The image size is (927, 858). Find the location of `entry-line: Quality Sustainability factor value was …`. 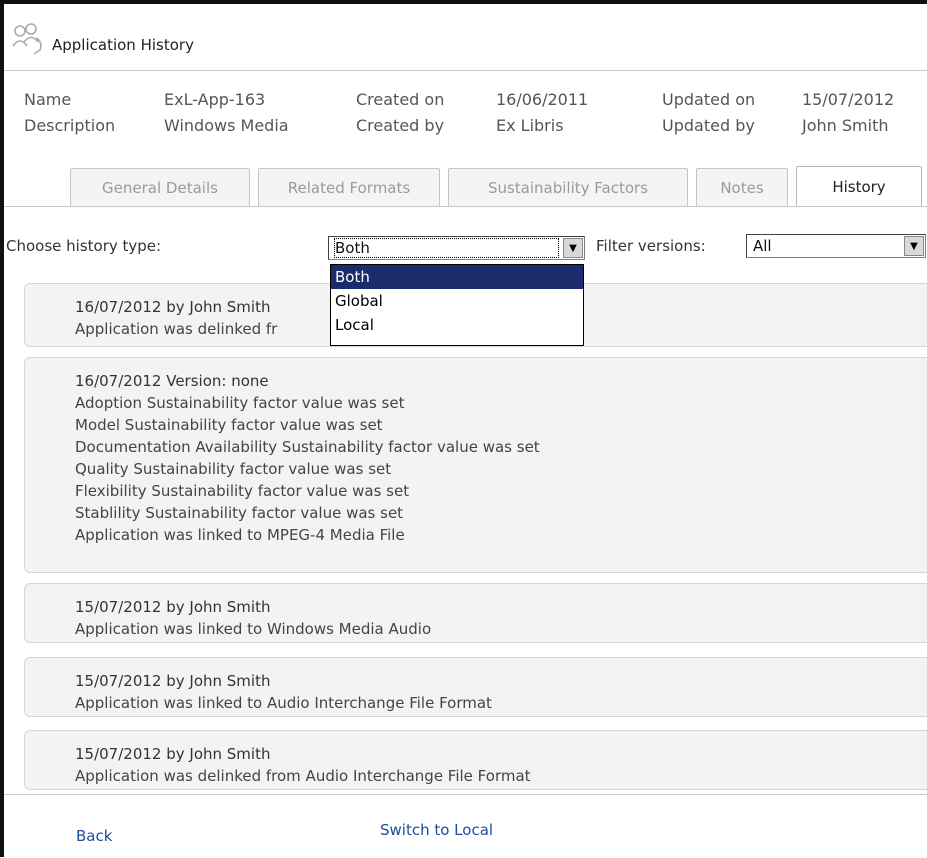

entry-line: Quality Sustainability factor value was … is located at coordinates (233, 469).